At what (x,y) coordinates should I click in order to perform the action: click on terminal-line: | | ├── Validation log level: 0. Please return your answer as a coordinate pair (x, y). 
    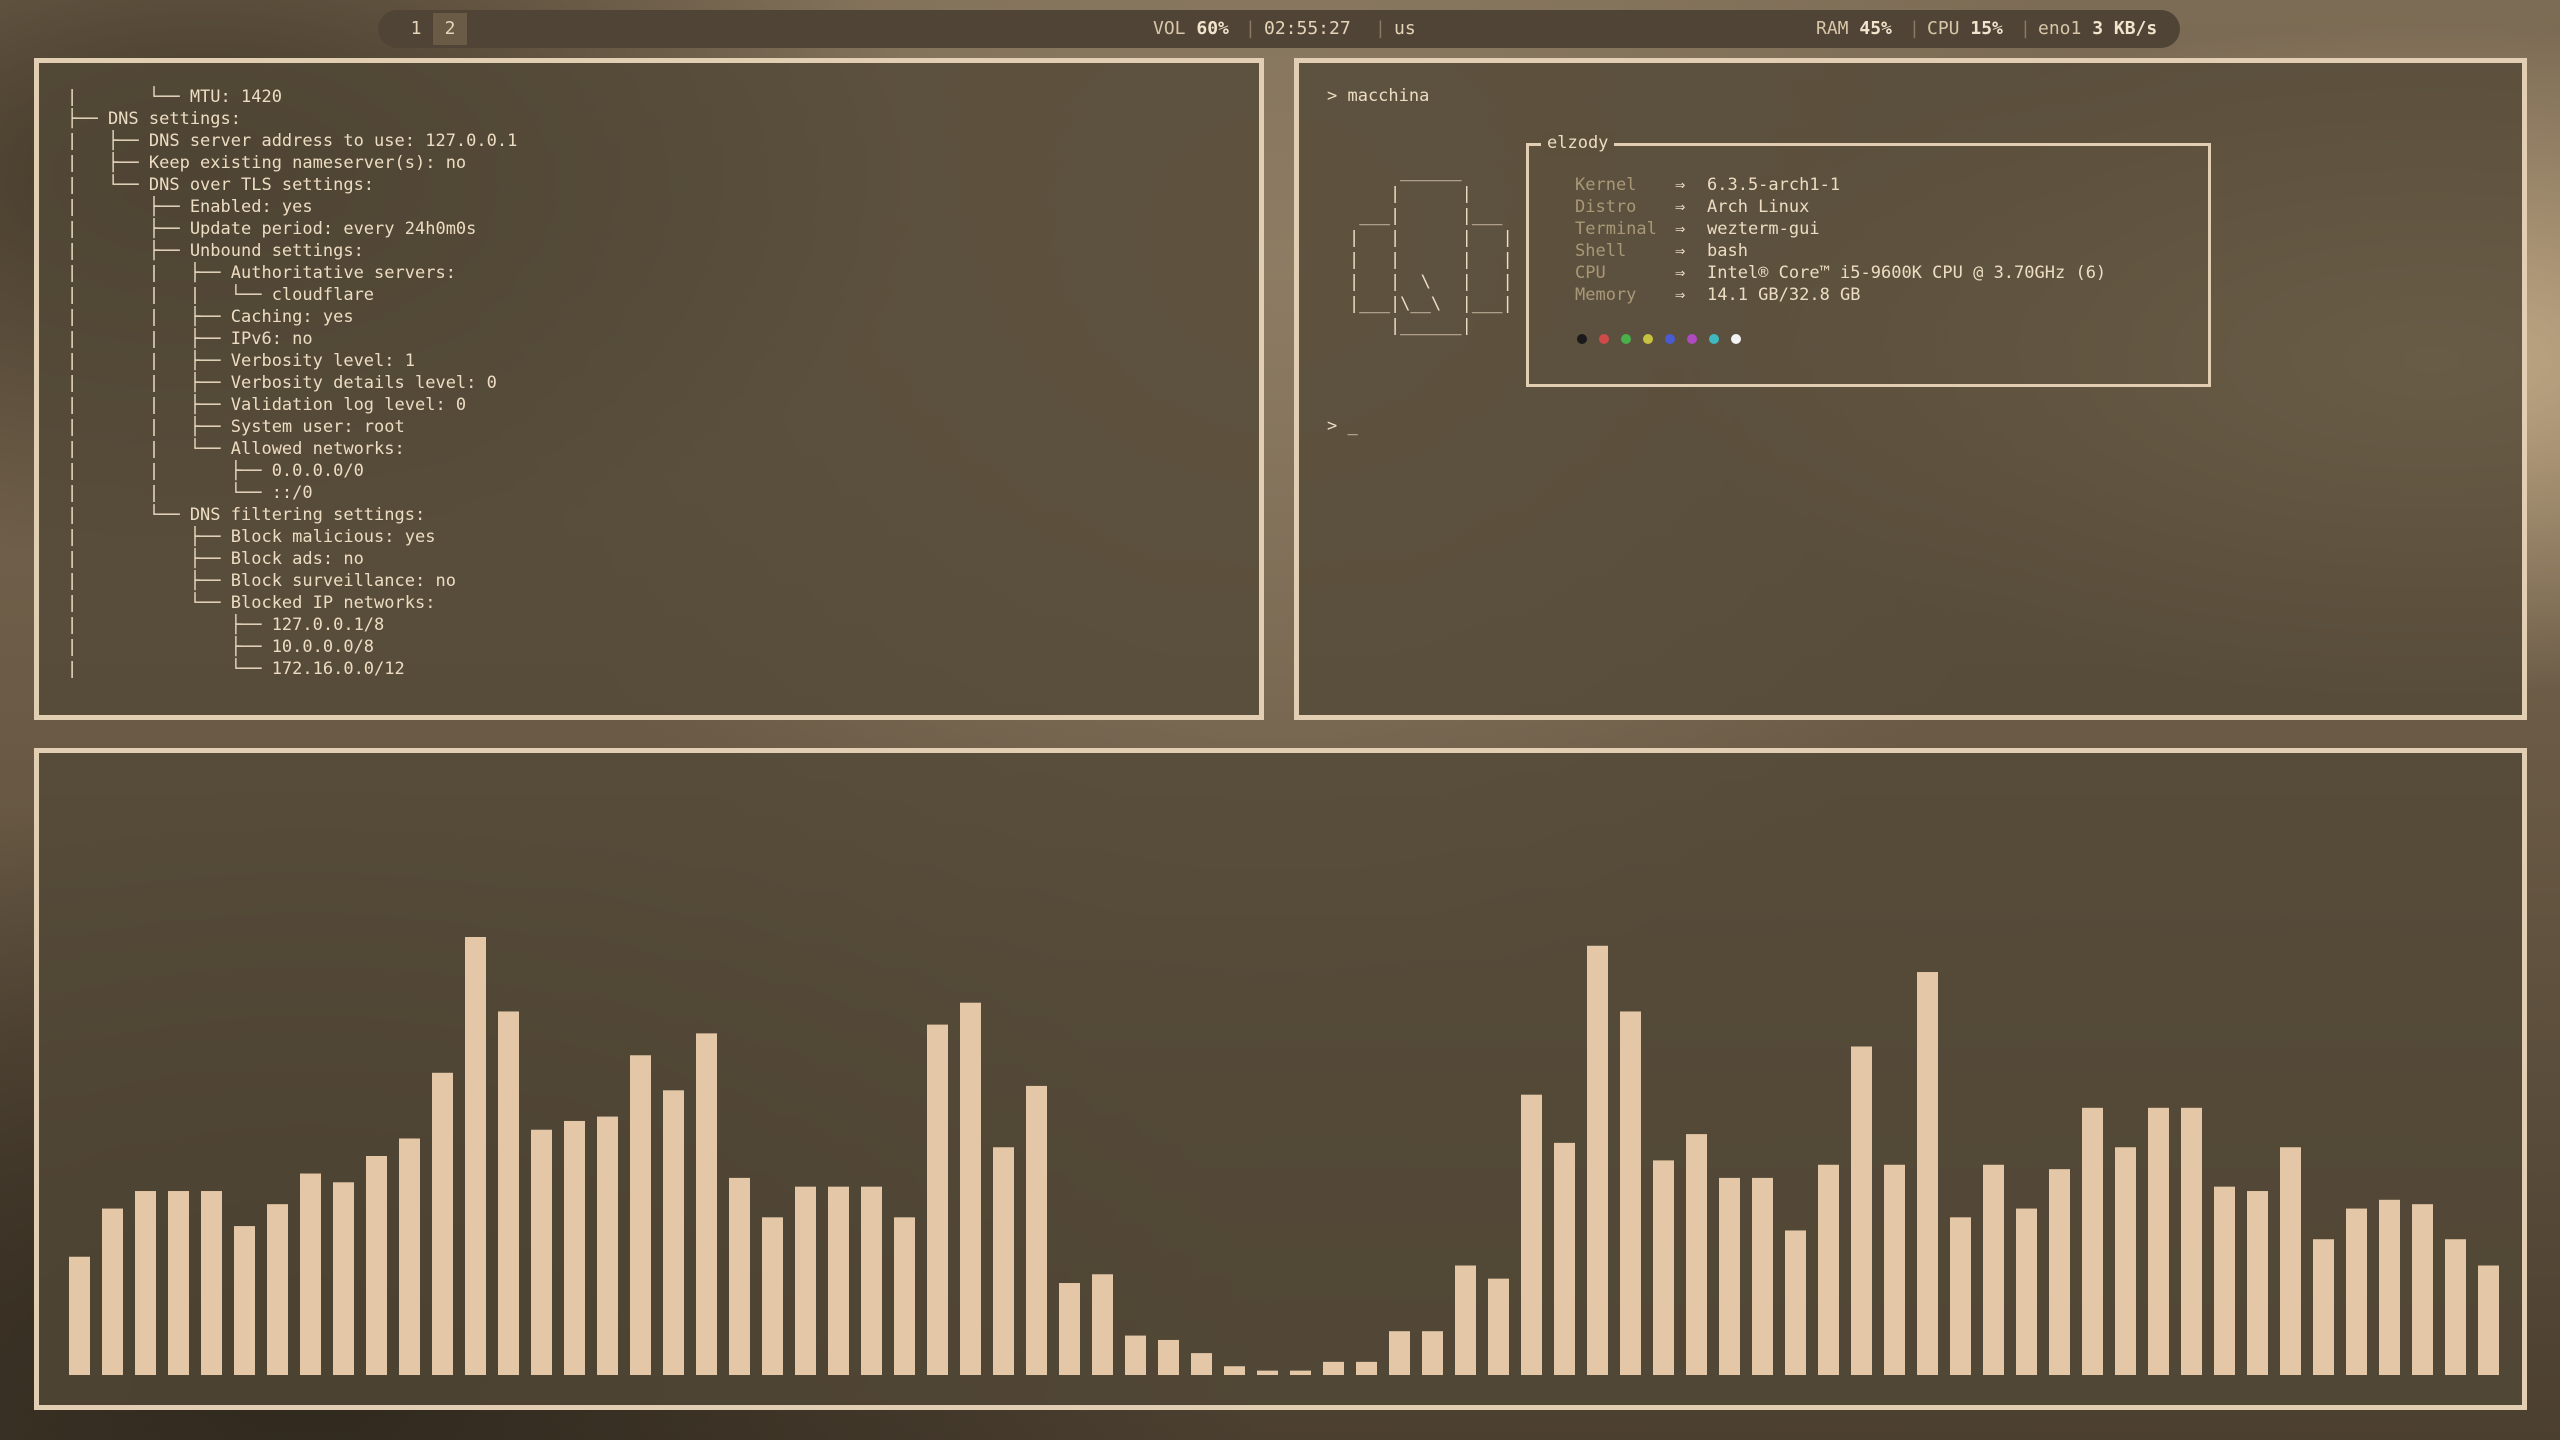
    Looking at the image, I should click on (267, 405).